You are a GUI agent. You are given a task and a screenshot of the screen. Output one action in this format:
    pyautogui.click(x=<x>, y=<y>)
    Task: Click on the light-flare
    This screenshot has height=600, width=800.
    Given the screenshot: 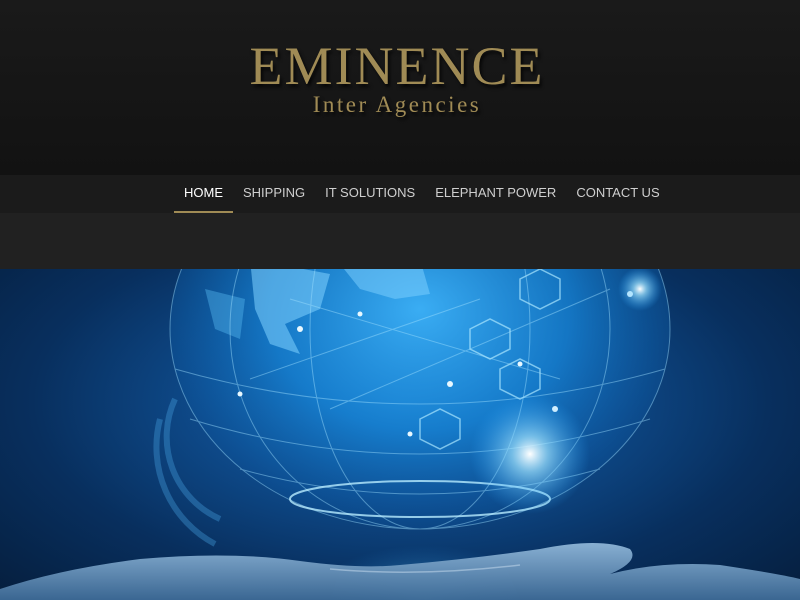 What is the action you would take?
    pyautogui.click(x=530, y=454)
    